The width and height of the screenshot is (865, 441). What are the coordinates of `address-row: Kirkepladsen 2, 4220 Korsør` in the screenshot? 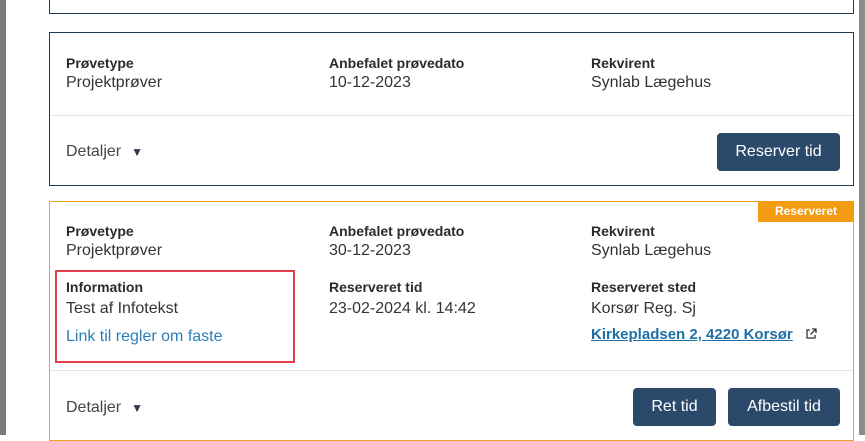 It's located at (704, 335).